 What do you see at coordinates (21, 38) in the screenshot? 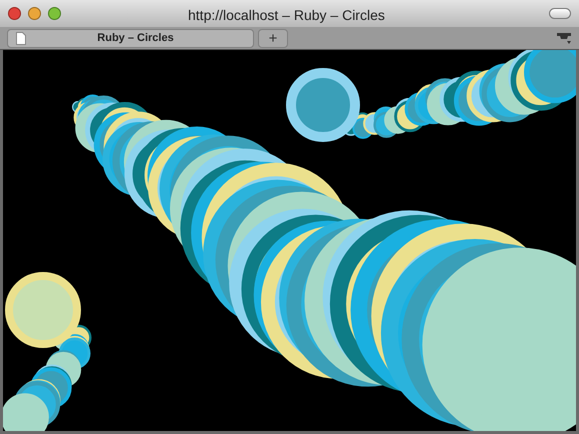
I see `document-icon` at bounding box center [21, 38].